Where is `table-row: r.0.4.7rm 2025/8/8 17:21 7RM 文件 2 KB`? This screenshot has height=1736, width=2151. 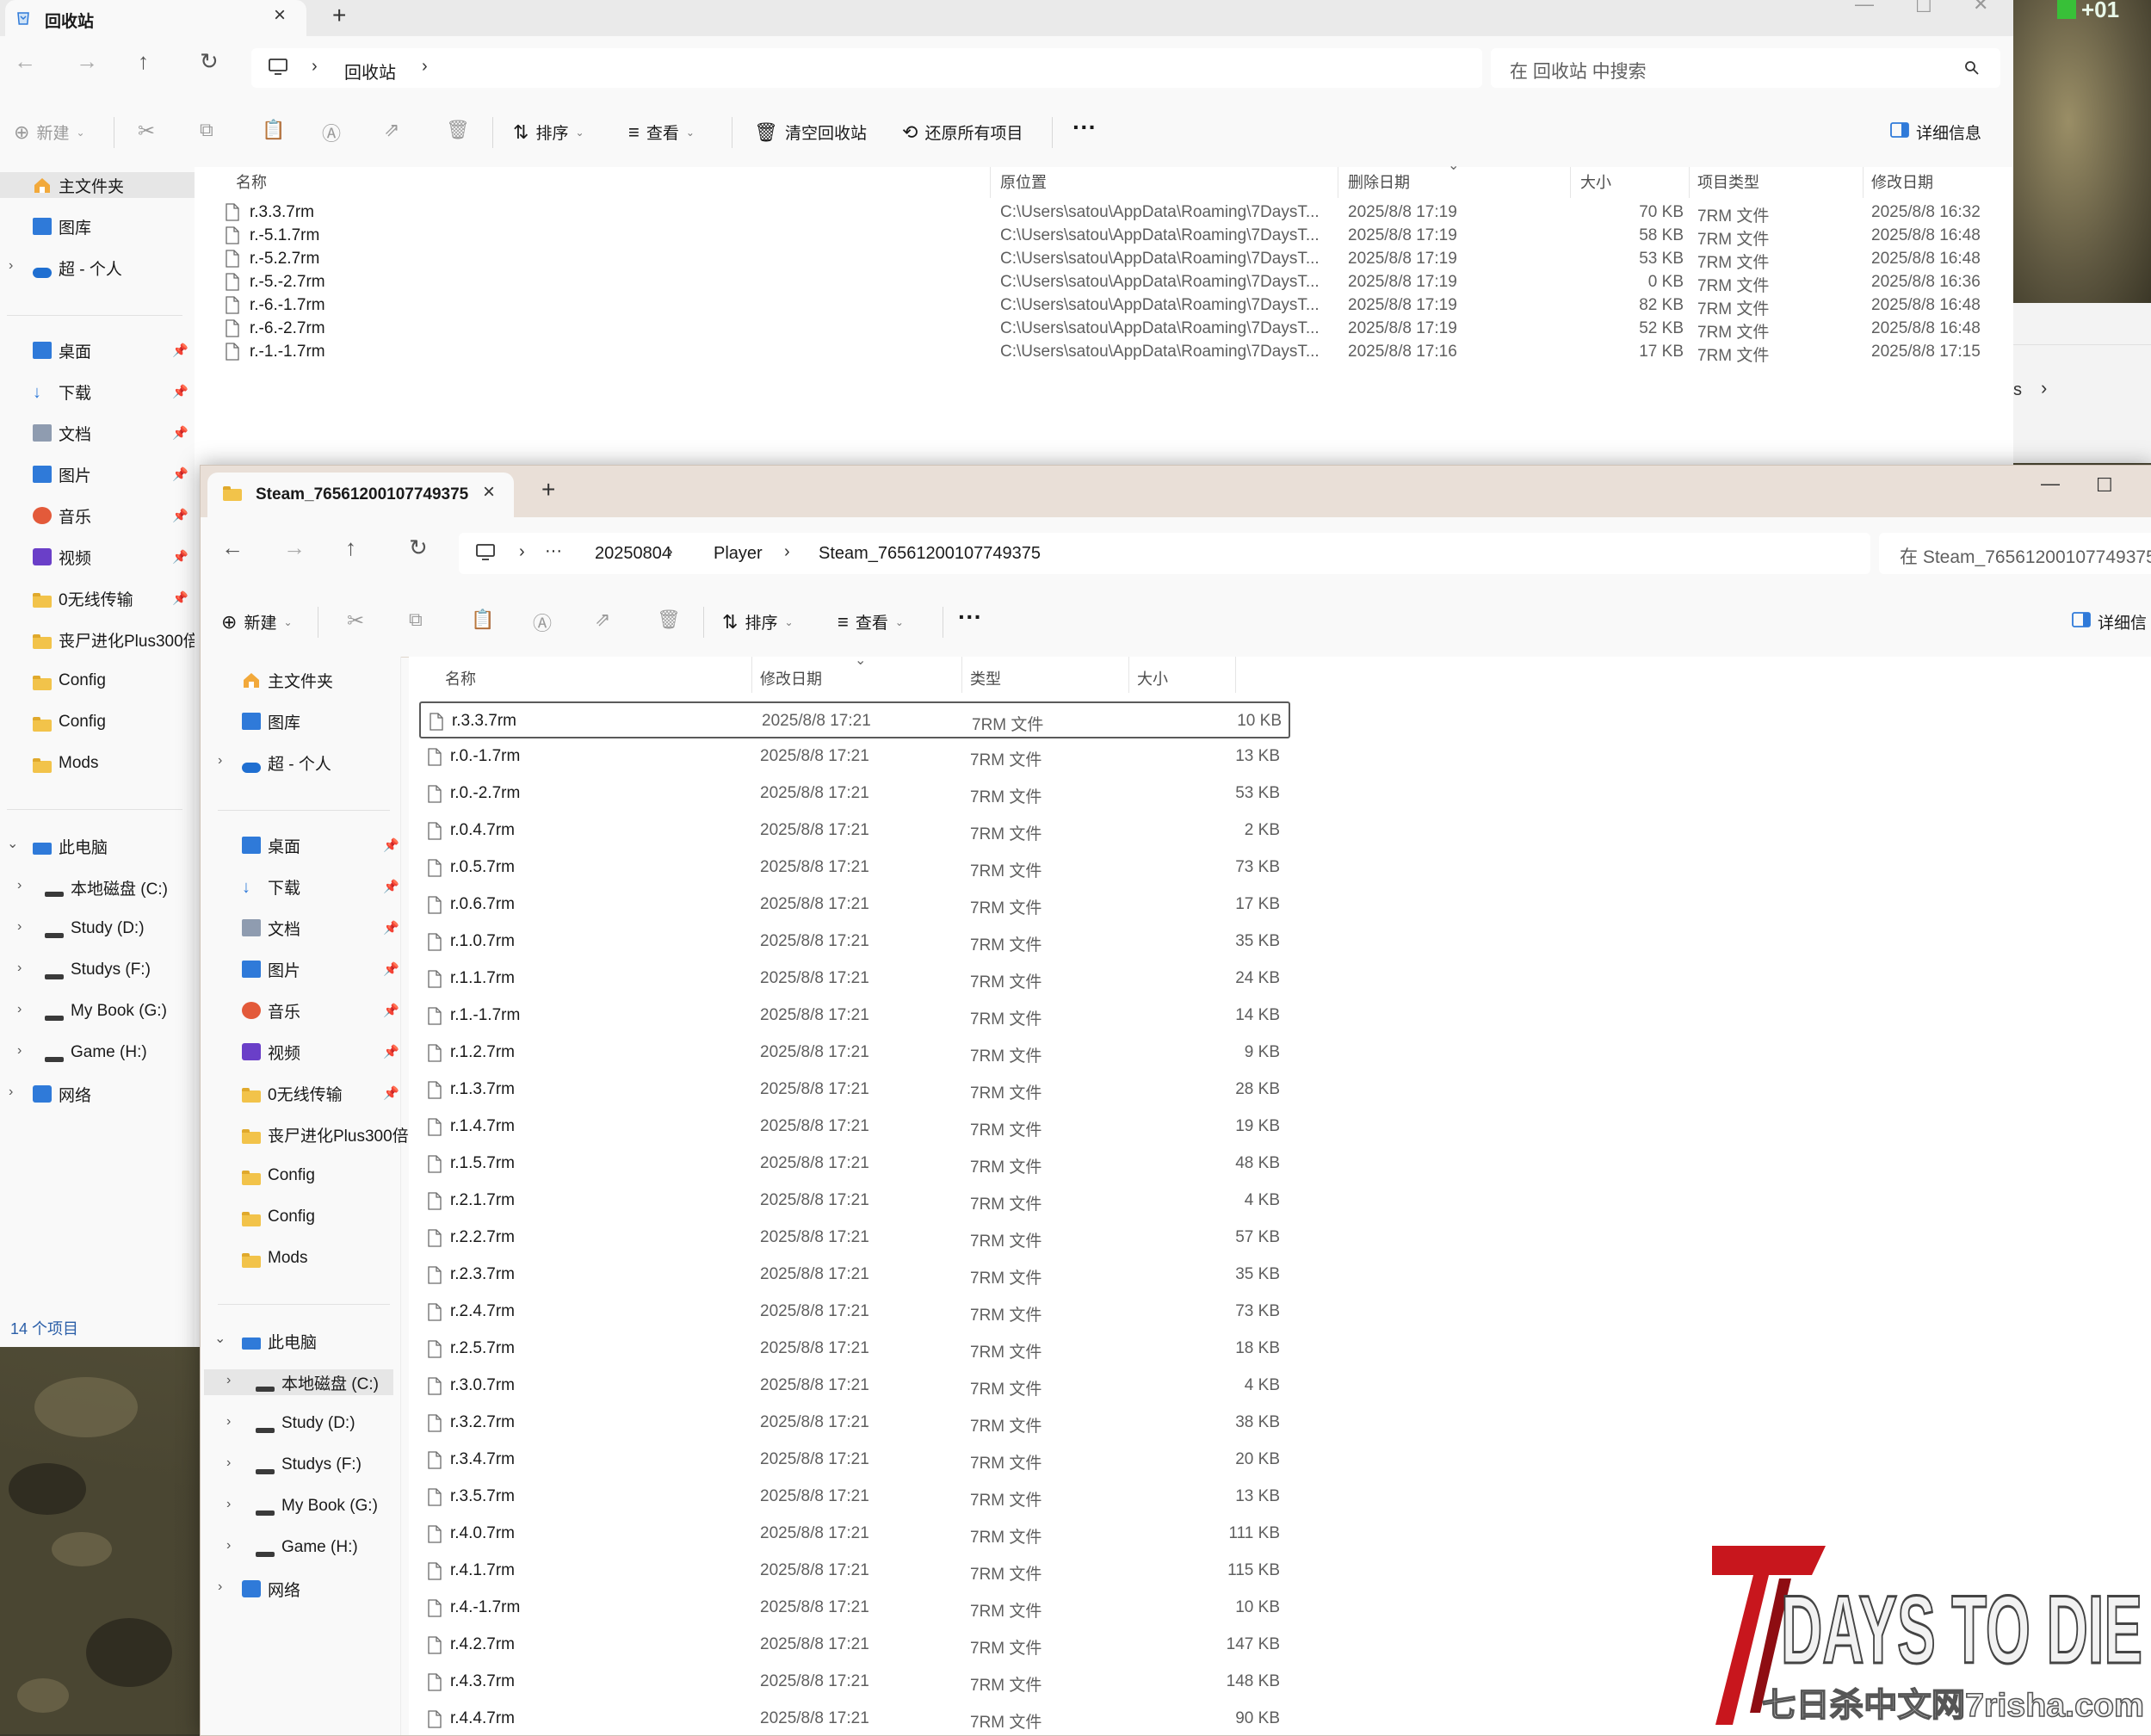 table-row: r.0.4.7rm 2025/8/8 17:21 7RM 文件 2 KB is located at coordinates (854, 830).